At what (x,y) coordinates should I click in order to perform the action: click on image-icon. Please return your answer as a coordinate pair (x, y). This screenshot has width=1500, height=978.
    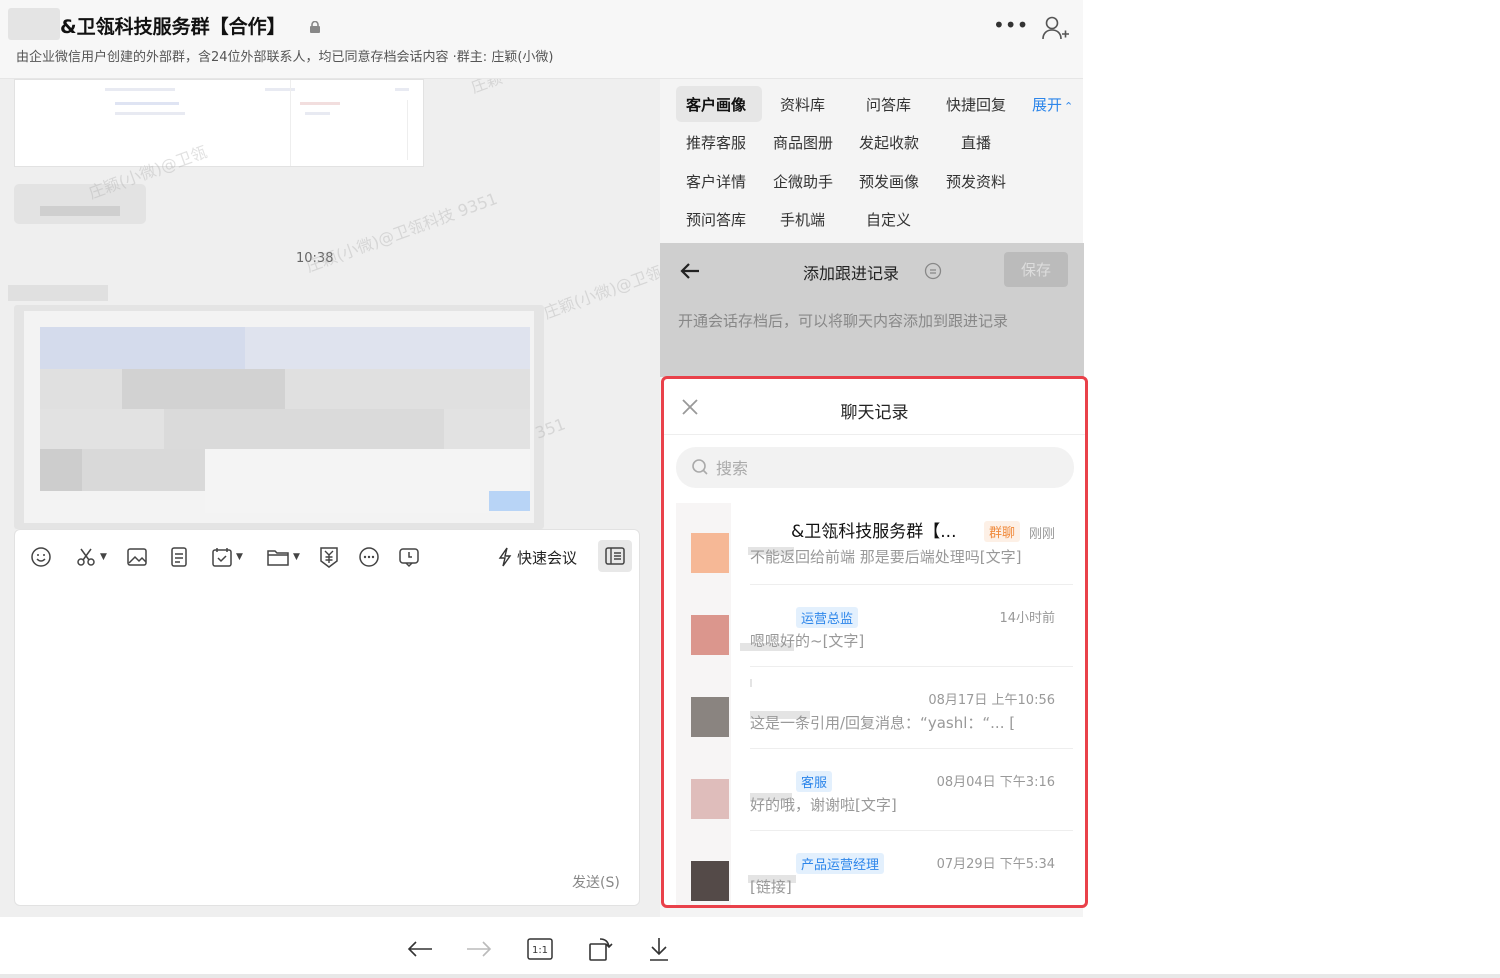
    Looking at the image, I should click on (137, 557).